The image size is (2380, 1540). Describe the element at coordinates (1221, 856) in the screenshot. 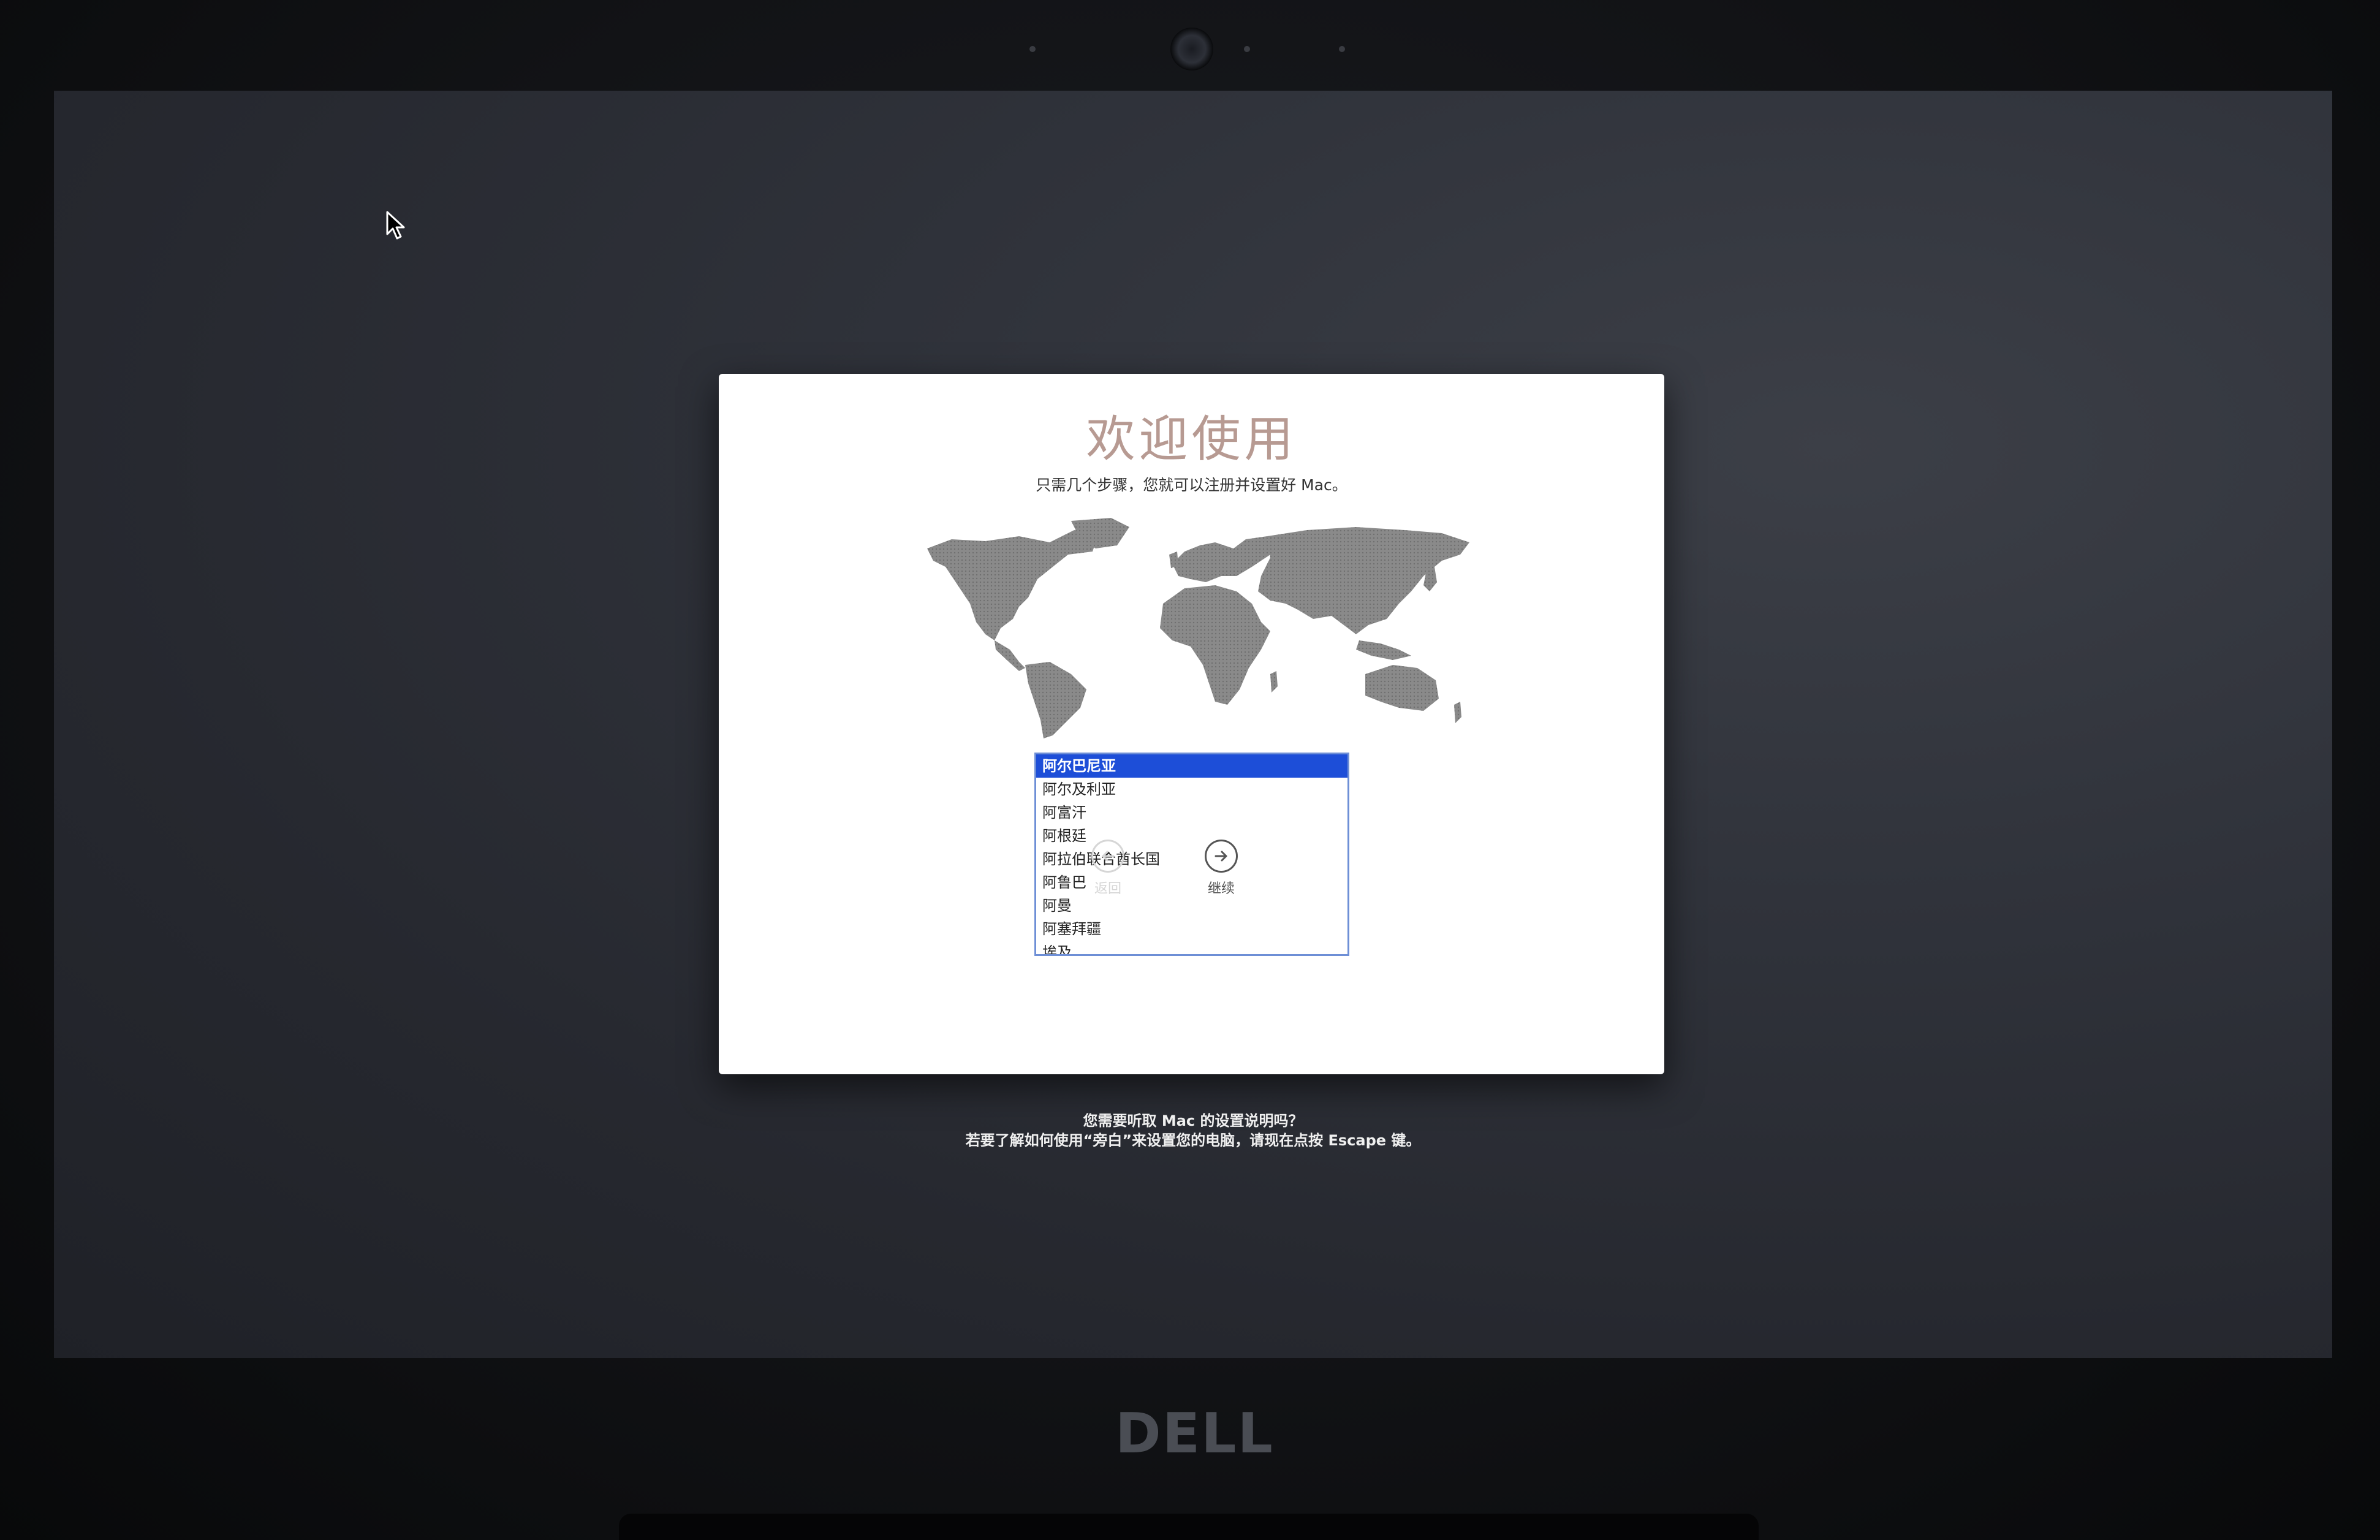

I see `arrow-right-circle-icon` at that location.